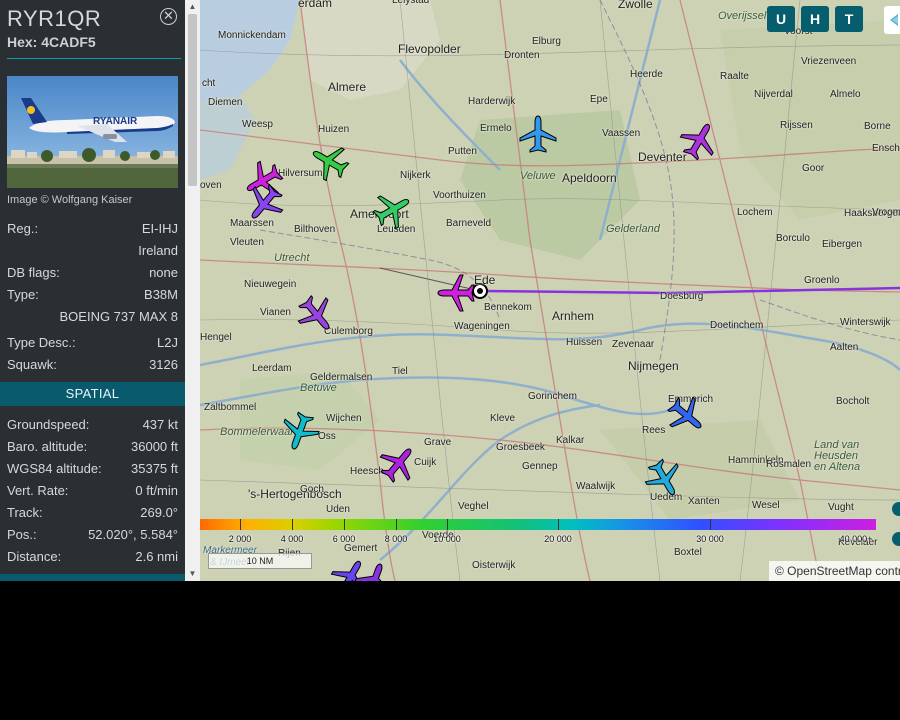  What do you see at coordinates (844, 347) in the screenshot?
I see `map-place-label: Aalten` at bounding box center [844, 347].